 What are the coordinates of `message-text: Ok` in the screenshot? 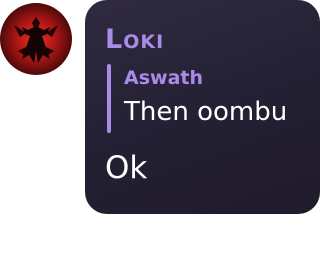 It's located at (126, 168).